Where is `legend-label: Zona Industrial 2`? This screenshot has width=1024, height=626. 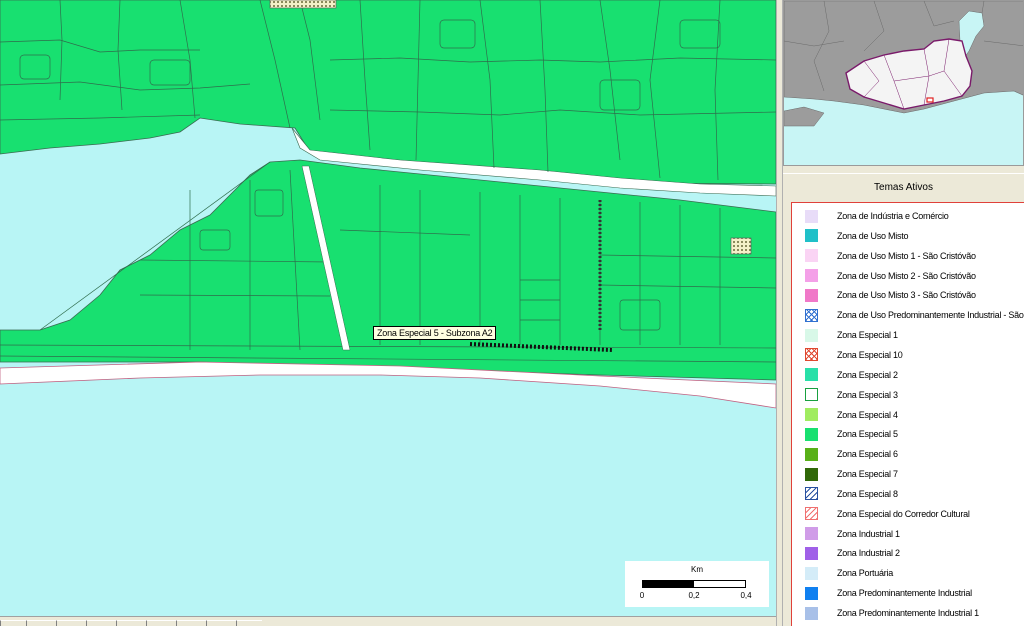
legend-label: Zona Industrial 2 is located at coordinates (868, 553).